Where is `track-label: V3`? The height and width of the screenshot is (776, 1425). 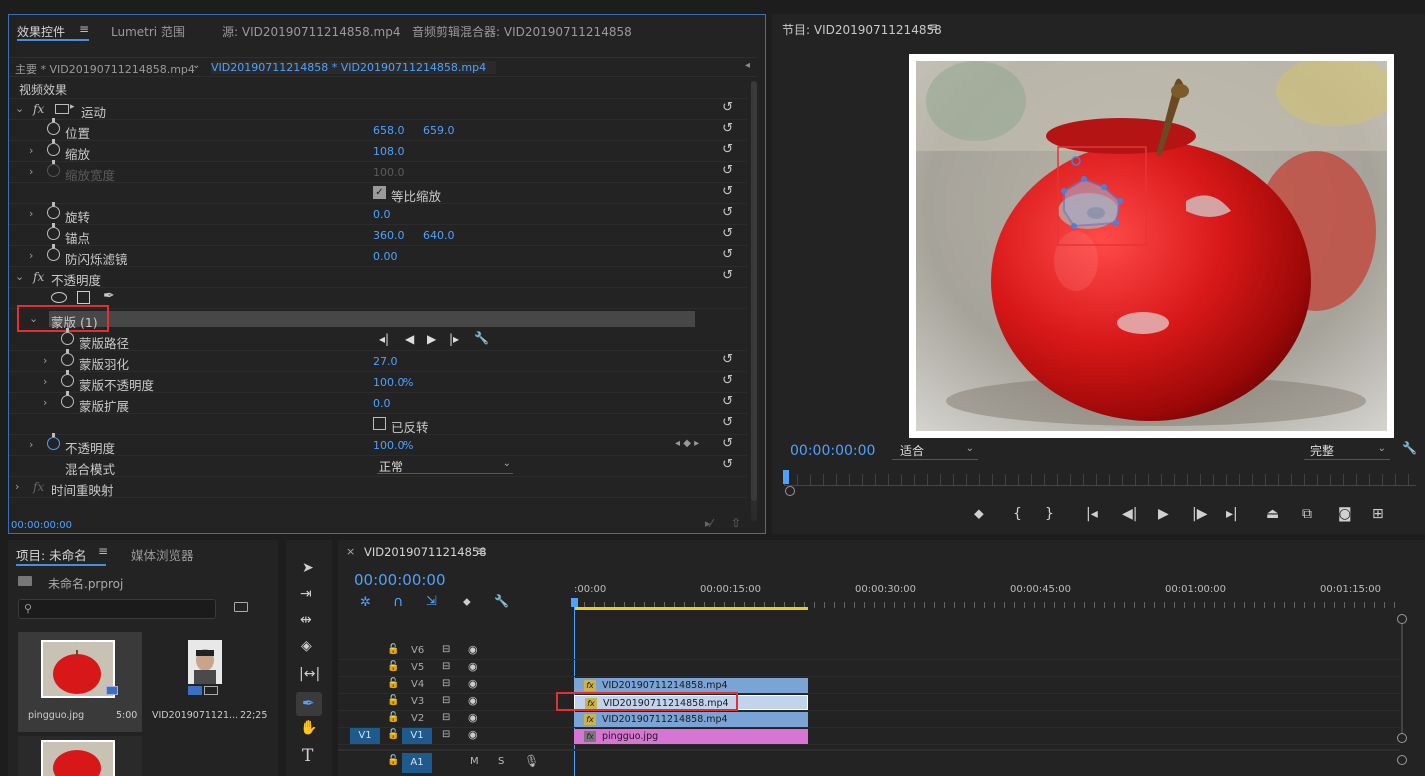 track-label: V3 is located at coordinates (417, 701).